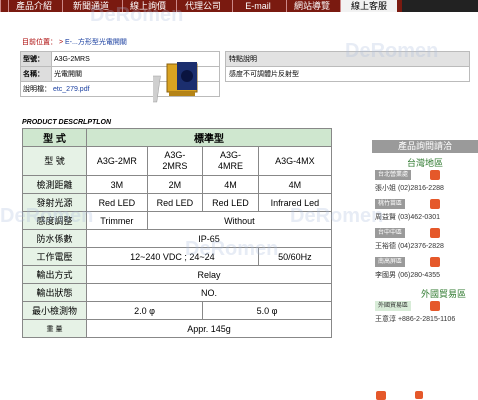 The image size is (478, 400). Describe the element at coordinates (368, 6) in the screenshot. I see `nav-support: 線上客服` at that location.